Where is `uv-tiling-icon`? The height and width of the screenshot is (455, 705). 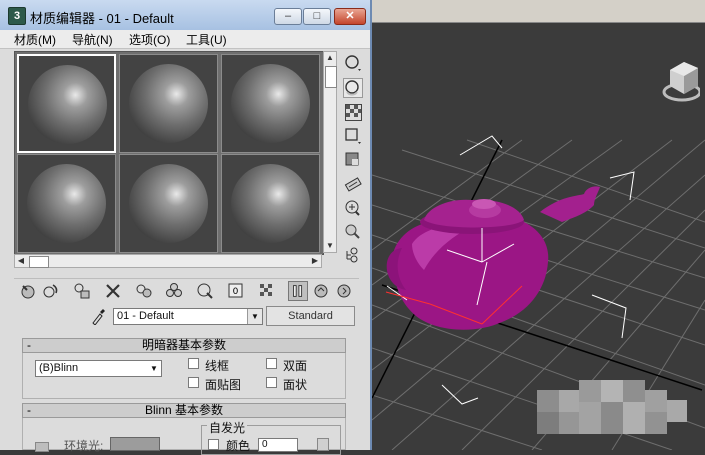
uv-tiling-icon is located at coordinates (353, 136).